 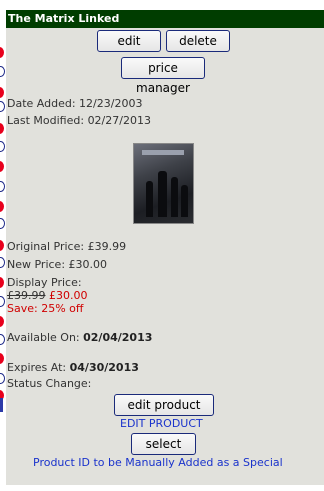 I want to click on delete-button: delete, so click(x=198, y=41).